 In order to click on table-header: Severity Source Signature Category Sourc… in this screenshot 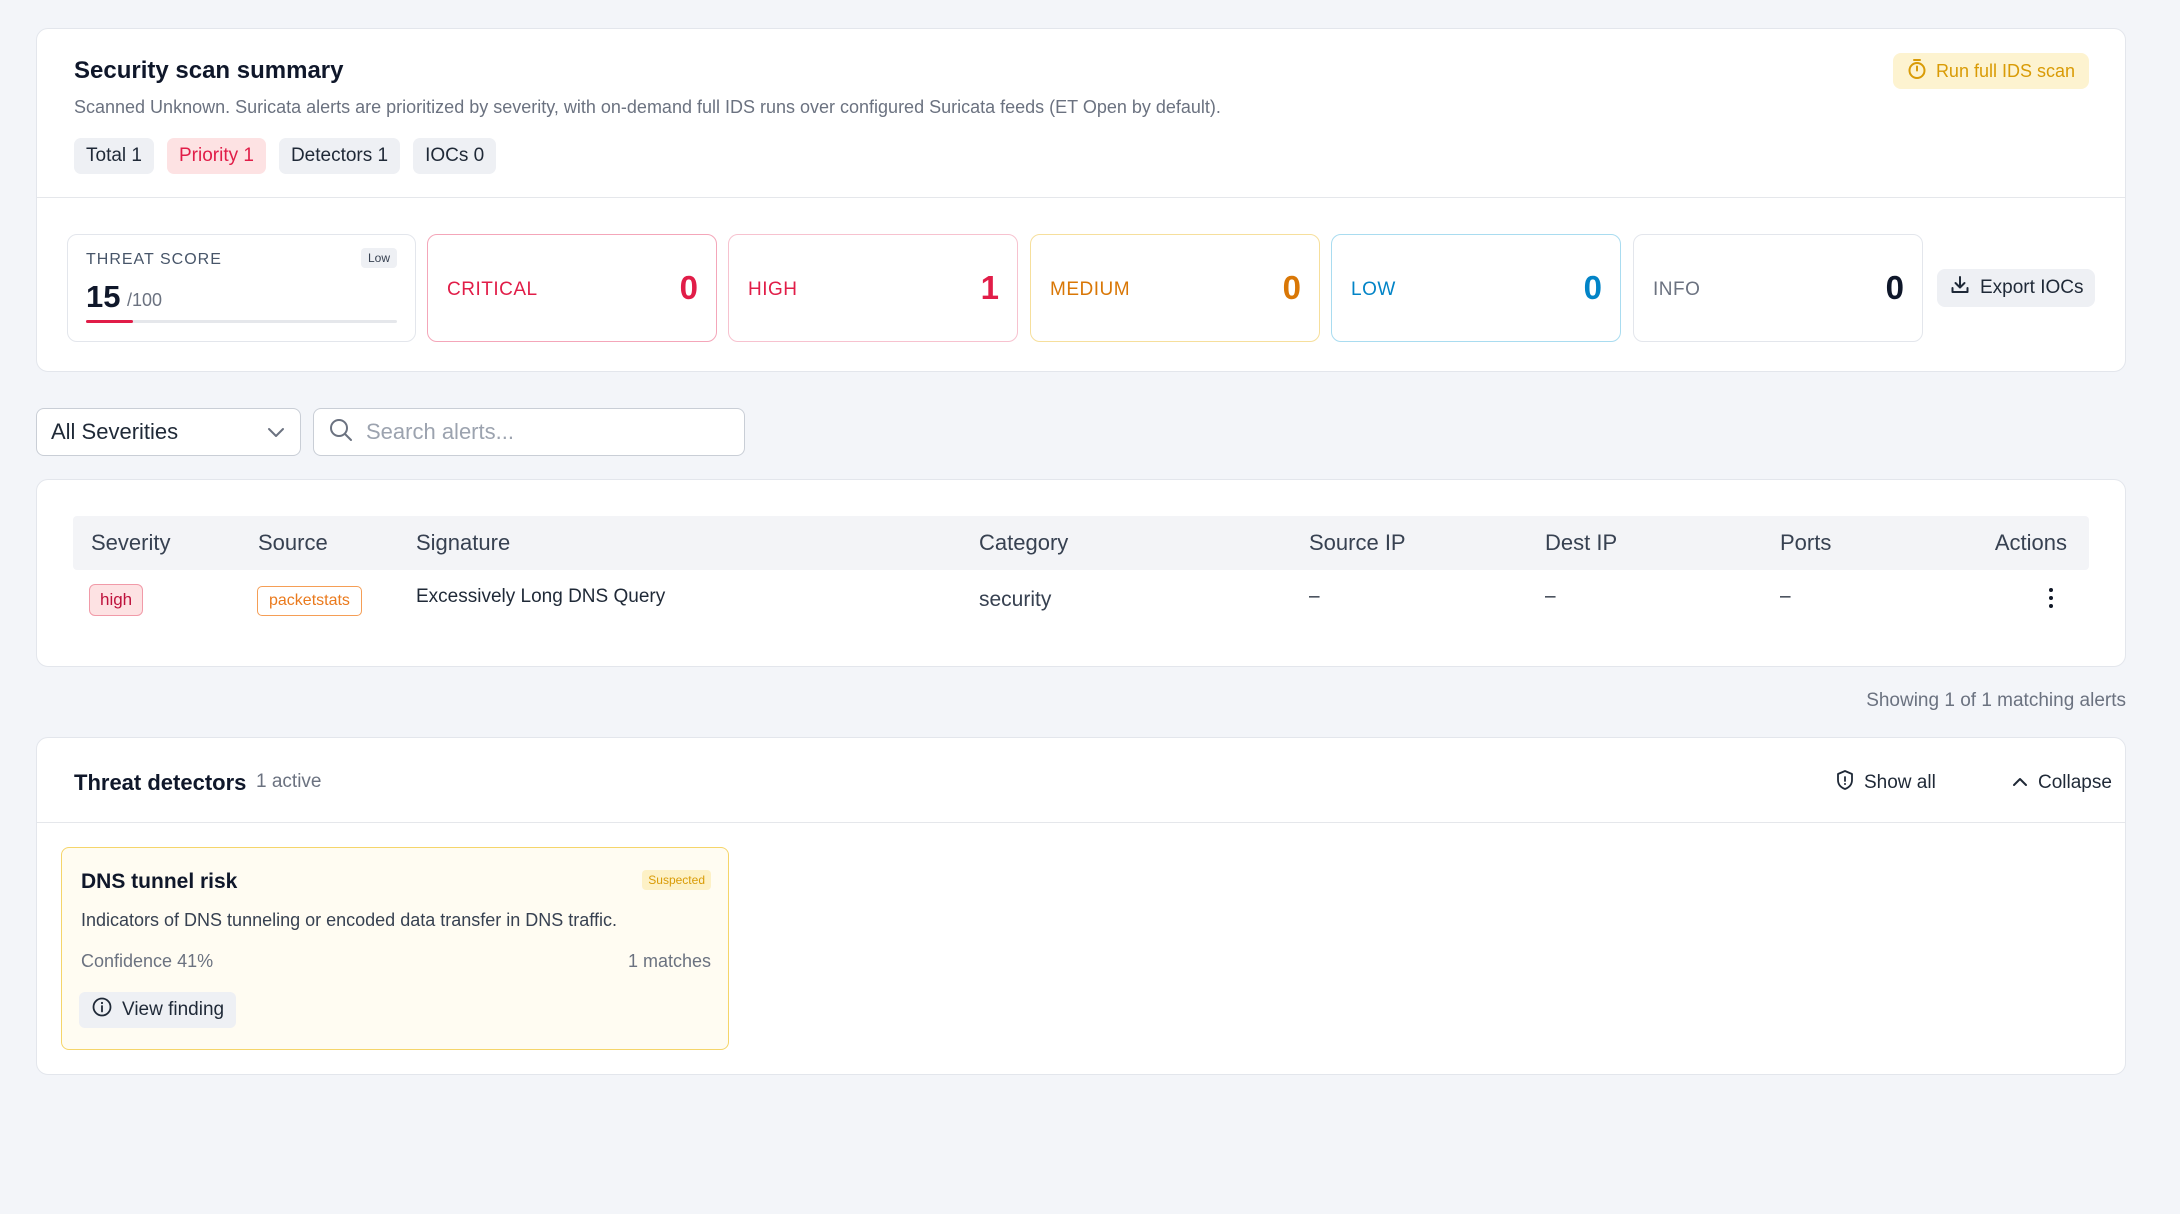, I will do `click(1081, 543)`.